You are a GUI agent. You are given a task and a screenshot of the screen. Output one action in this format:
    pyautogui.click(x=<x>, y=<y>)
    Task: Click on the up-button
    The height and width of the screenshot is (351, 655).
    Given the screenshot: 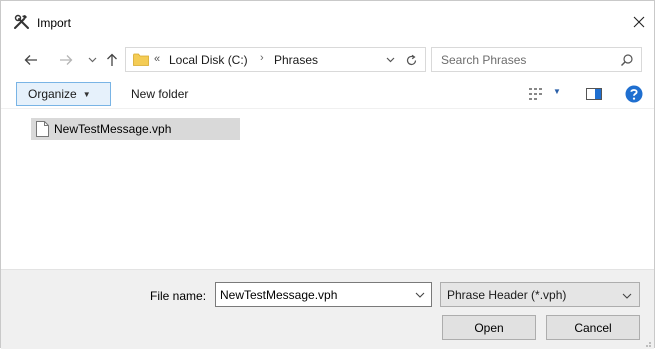 What is the action you would take?
    pyautogui.click(x=112, y=60)
    